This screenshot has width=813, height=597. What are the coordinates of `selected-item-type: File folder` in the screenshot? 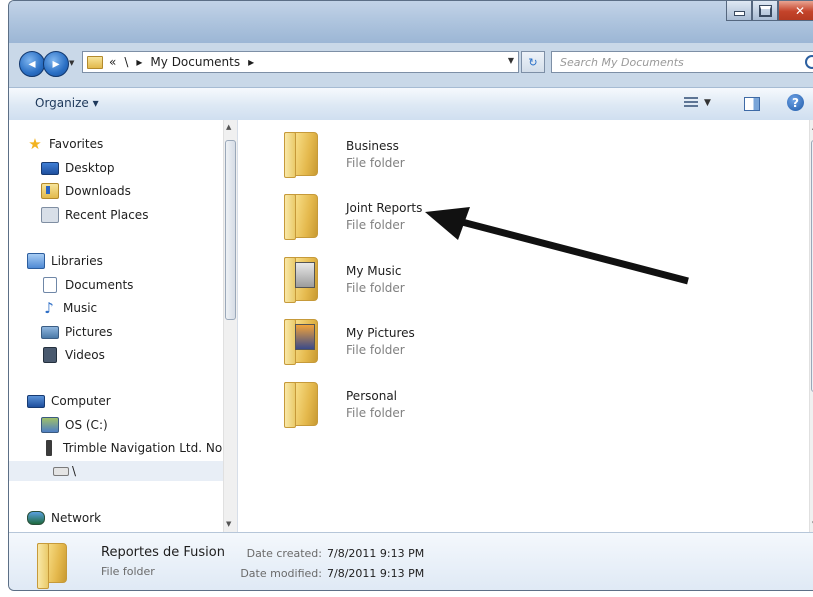 It's located at (128, 571).